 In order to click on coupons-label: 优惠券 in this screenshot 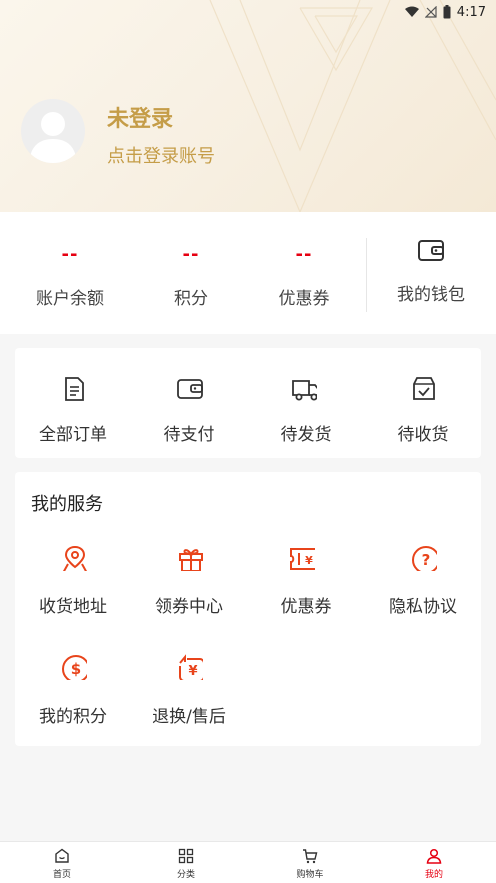, I will do `click(304, 299)`.